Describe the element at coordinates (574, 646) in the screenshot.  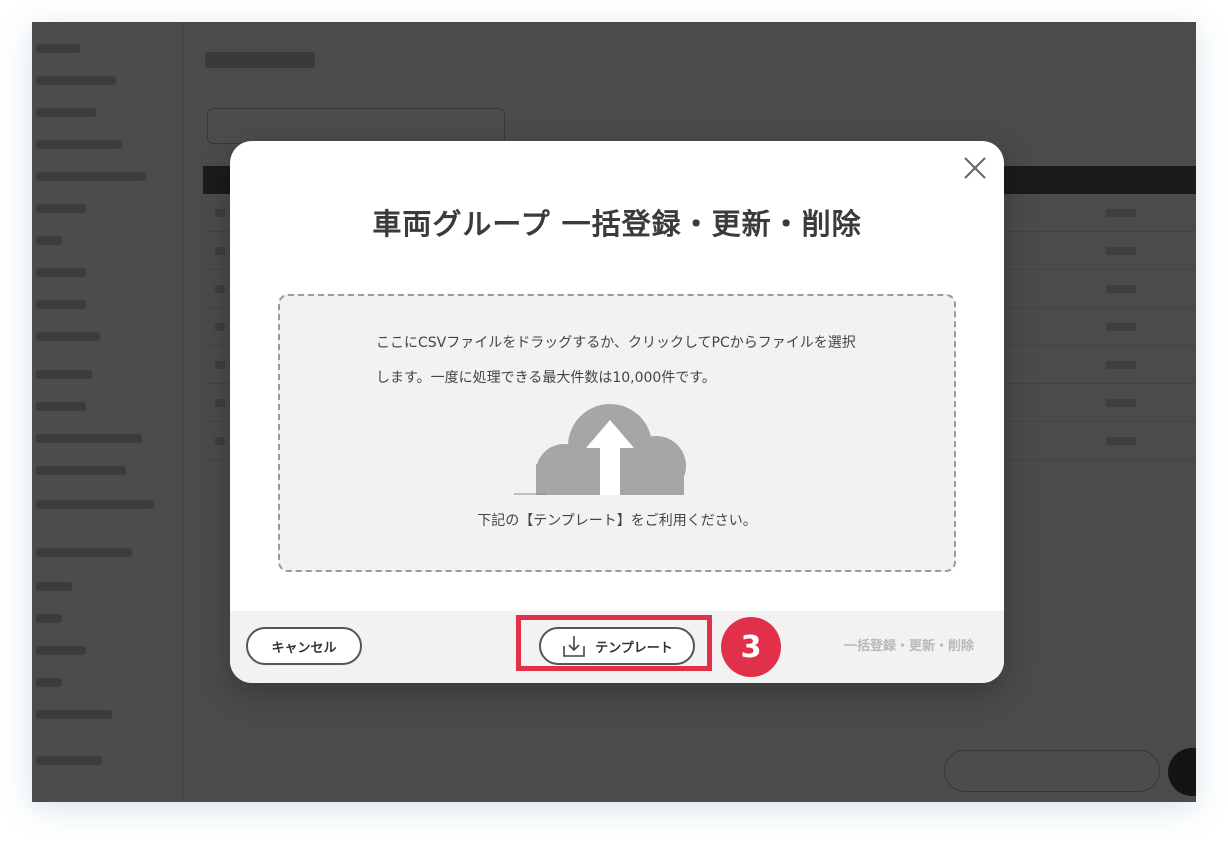
I see `download-icon` at that location.